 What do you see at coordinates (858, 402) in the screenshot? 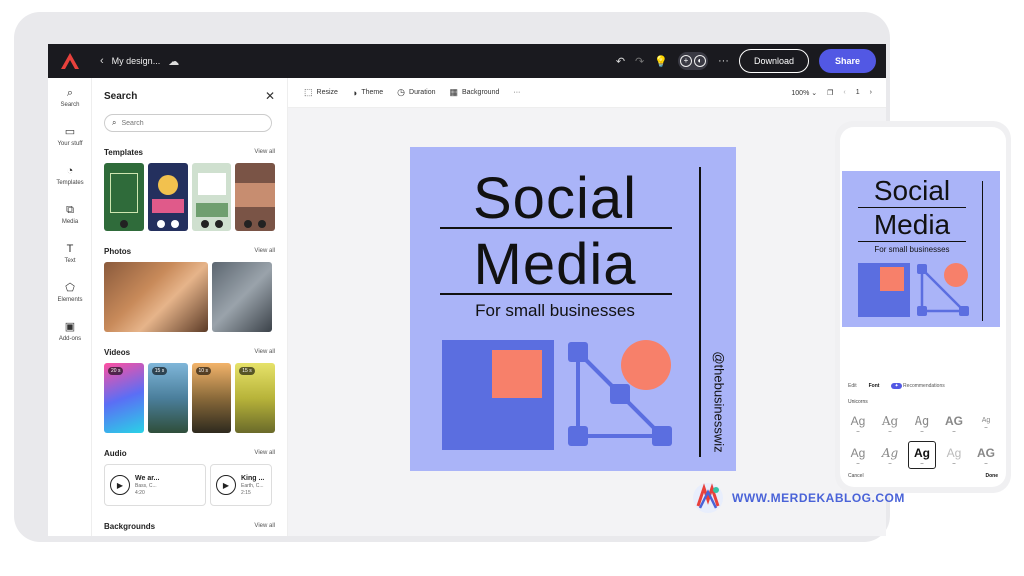
I see `font-group-label: Unicorns` at bounding box center [858, 402].